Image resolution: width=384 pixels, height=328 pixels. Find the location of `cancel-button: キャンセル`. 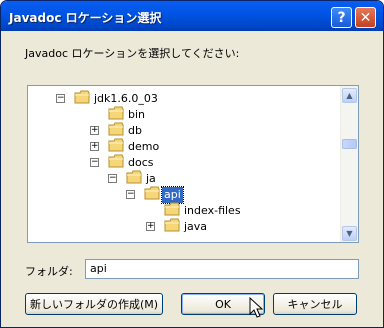

cancel-button: キャンセル is located at coordinates (315, 304).